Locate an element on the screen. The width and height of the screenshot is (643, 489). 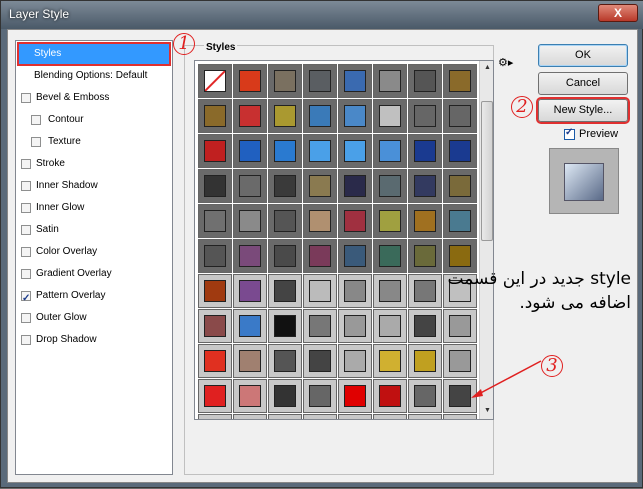
effect-item-drop-shadow: Drop Shadow is located at coordinates (94, 340).